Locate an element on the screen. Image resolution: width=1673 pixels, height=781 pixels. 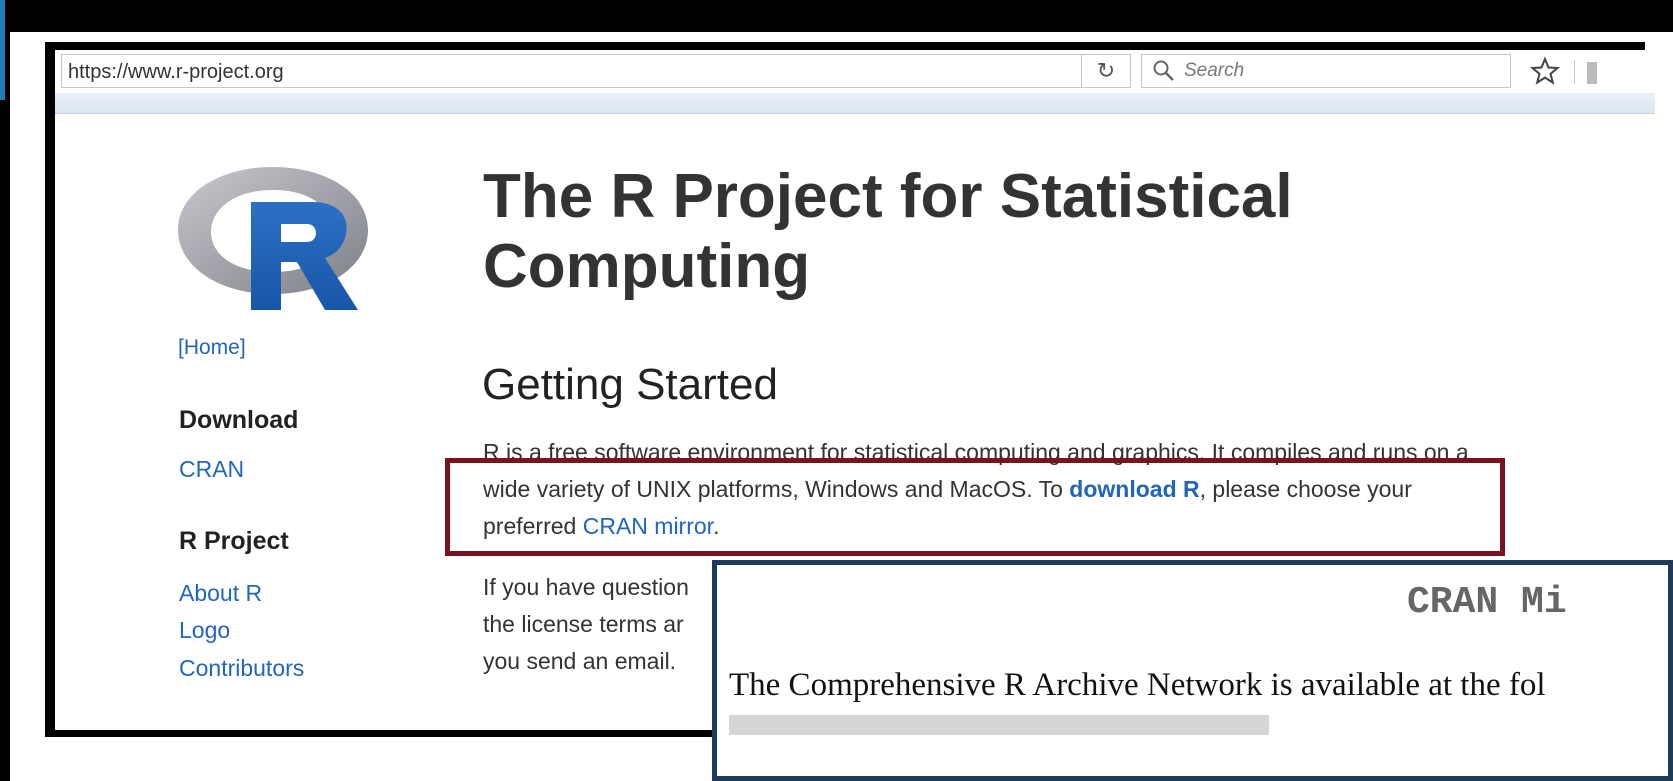
search-placeholder: Search is located at coordinates (1214, 70).